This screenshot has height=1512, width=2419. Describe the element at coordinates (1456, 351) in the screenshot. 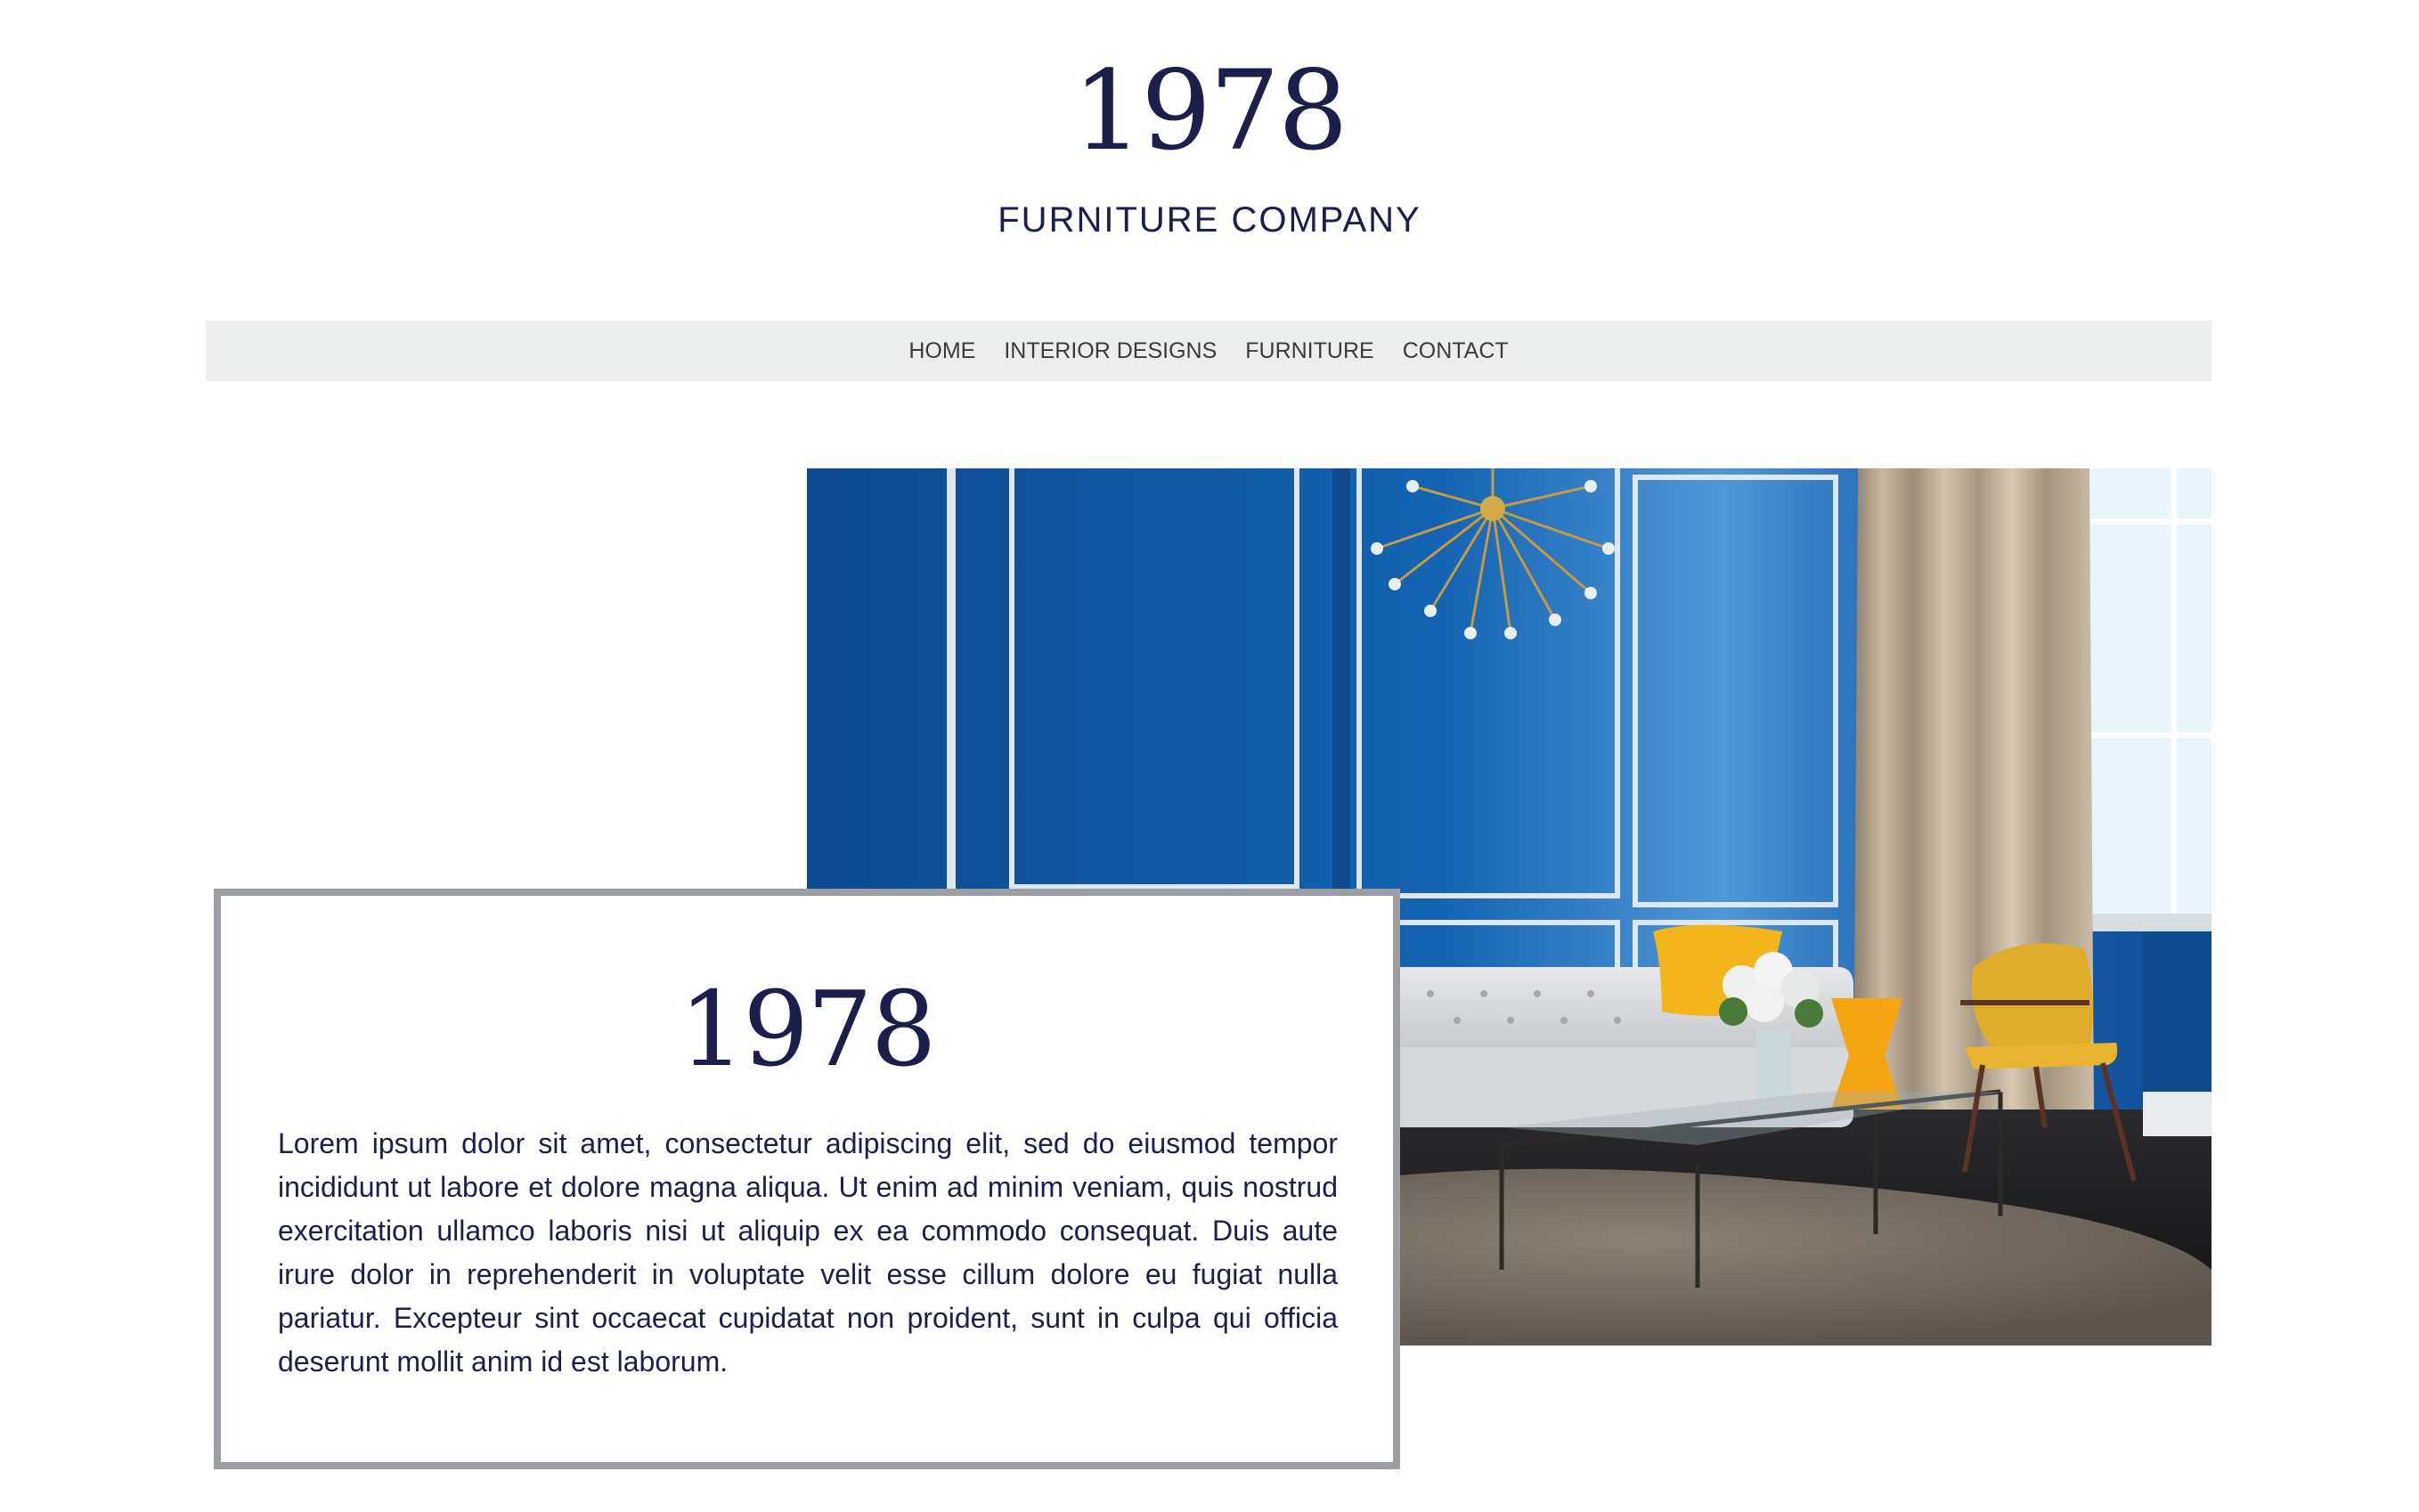

I see `nav-item-contact: CONTACT` at that location.